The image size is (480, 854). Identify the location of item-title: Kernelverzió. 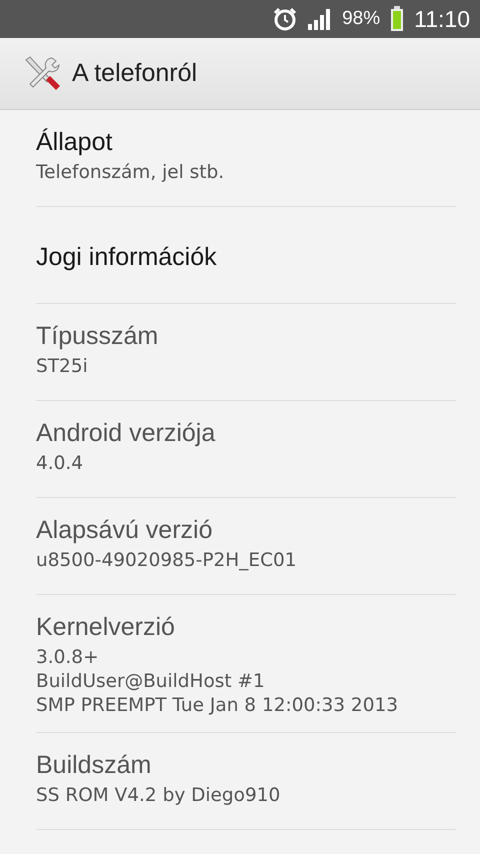
(106, 627).